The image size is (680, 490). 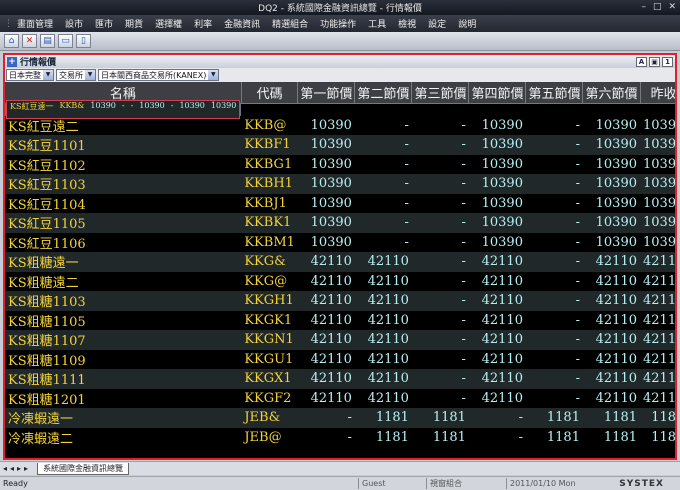 I want to click on menu-item: 金融資訊, so click(x=242, y=23).